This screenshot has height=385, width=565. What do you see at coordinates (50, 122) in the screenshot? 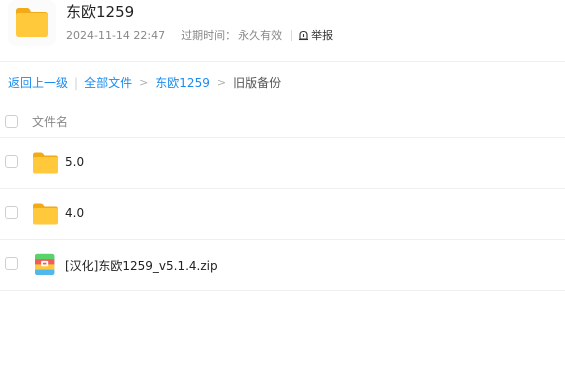
I see `column-header-name: 文件名` at bounding box center [50, 122].